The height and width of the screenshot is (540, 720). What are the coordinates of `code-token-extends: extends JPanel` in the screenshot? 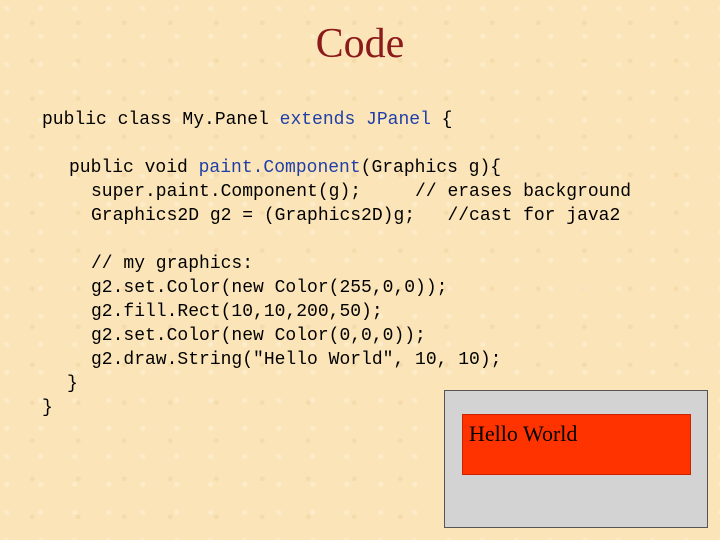 It's located at (355, 120).